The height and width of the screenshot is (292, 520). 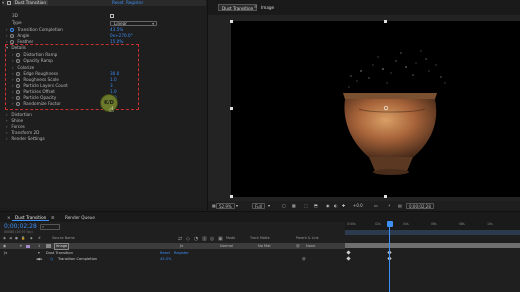 What do you see at coordinates (394, 112) in the screenshot?
I see `vase-image` at bounding box center [394, 112].